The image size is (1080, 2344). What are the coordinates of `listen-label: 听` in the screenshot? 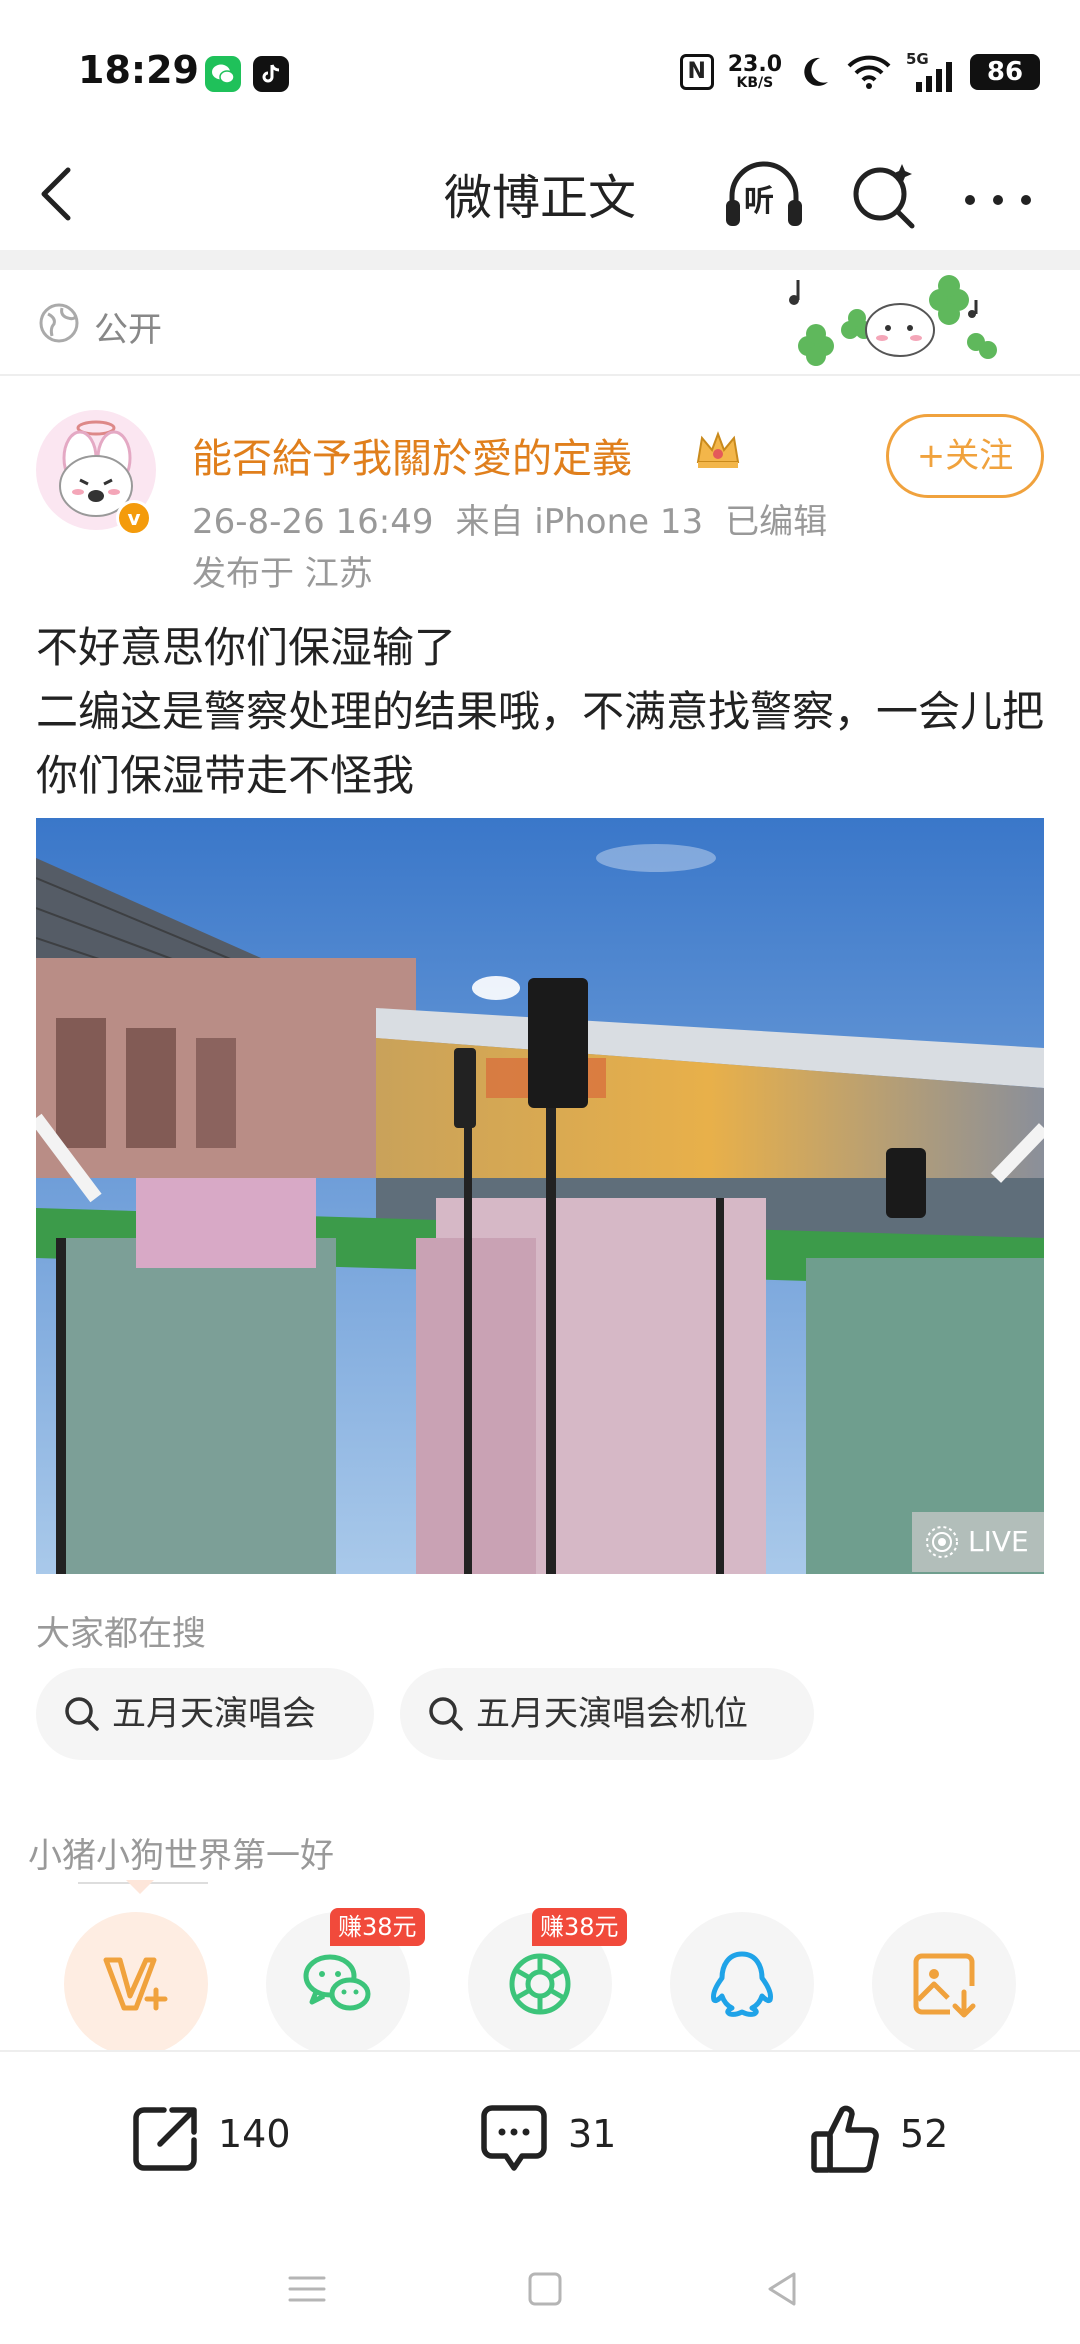 It's located at (759, 201).